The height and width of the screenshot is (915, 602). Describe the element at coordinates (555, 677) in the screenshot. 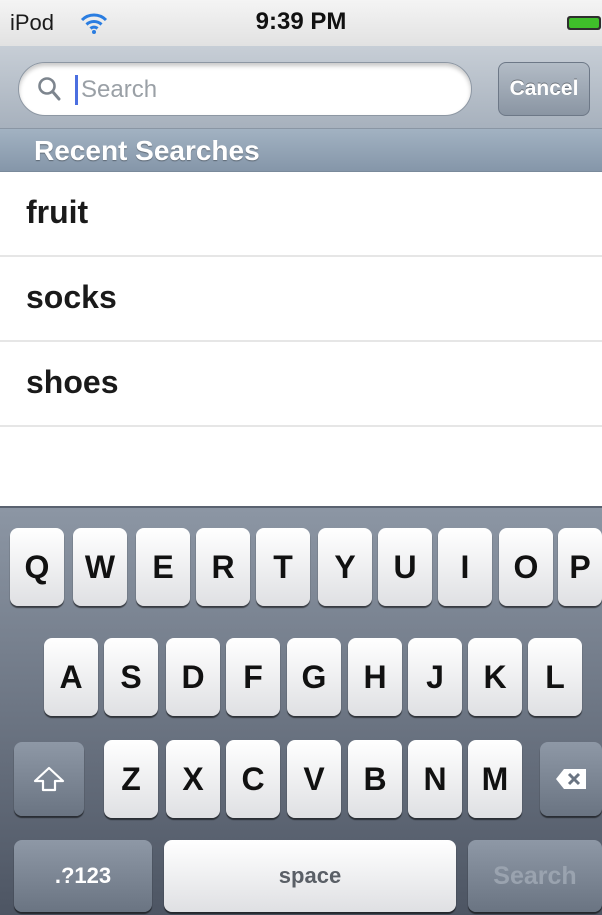

I see `key-l: L` at that location.